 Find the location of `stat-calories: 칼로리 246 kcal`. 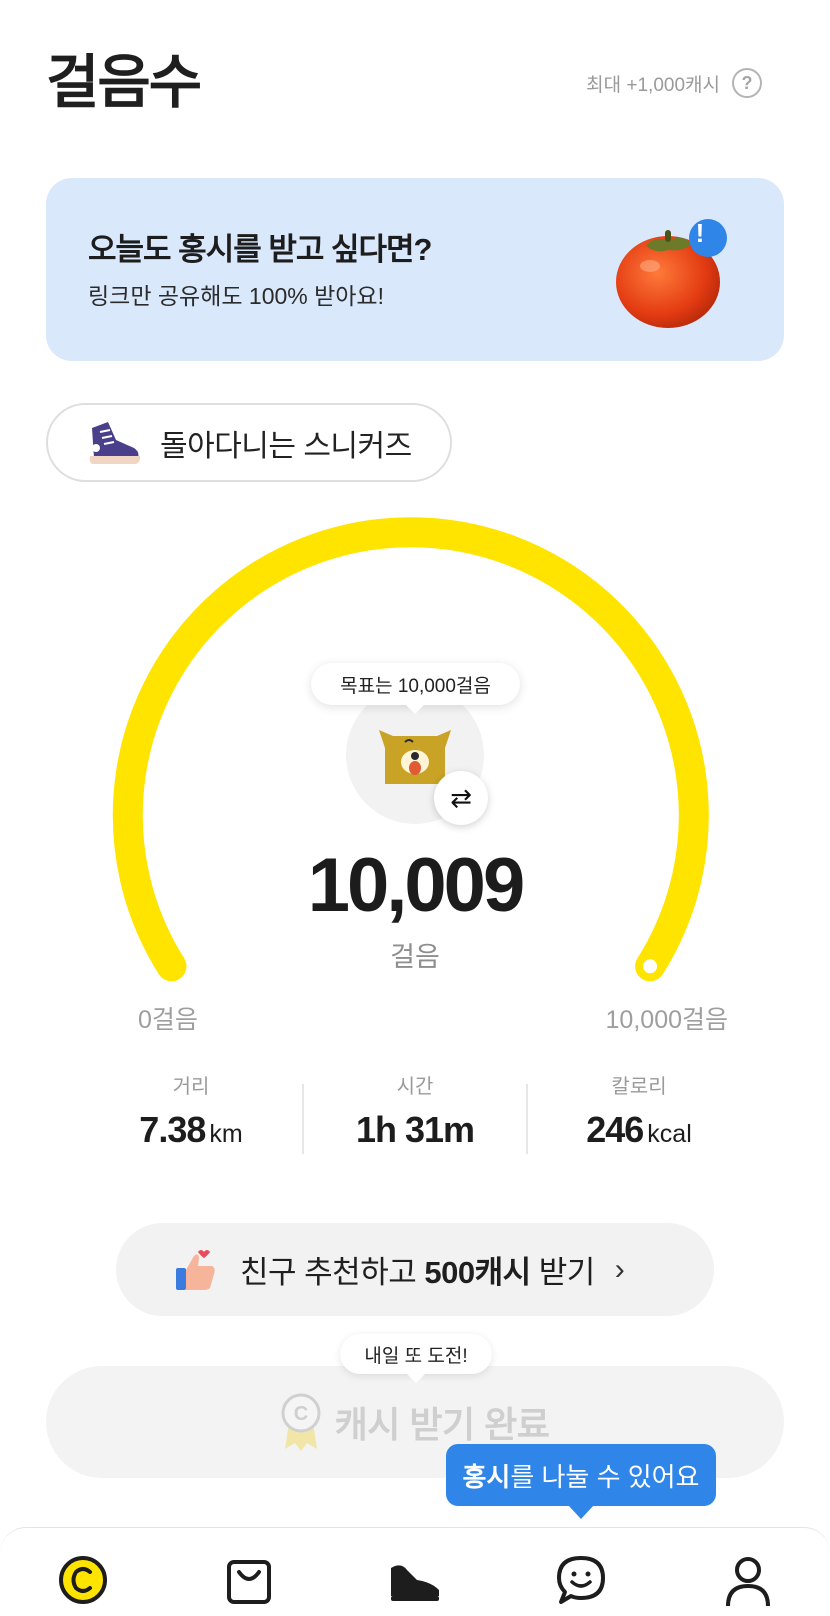

stat-calories: 칼로리 246 kcal is located at coordinates (639, 1110).